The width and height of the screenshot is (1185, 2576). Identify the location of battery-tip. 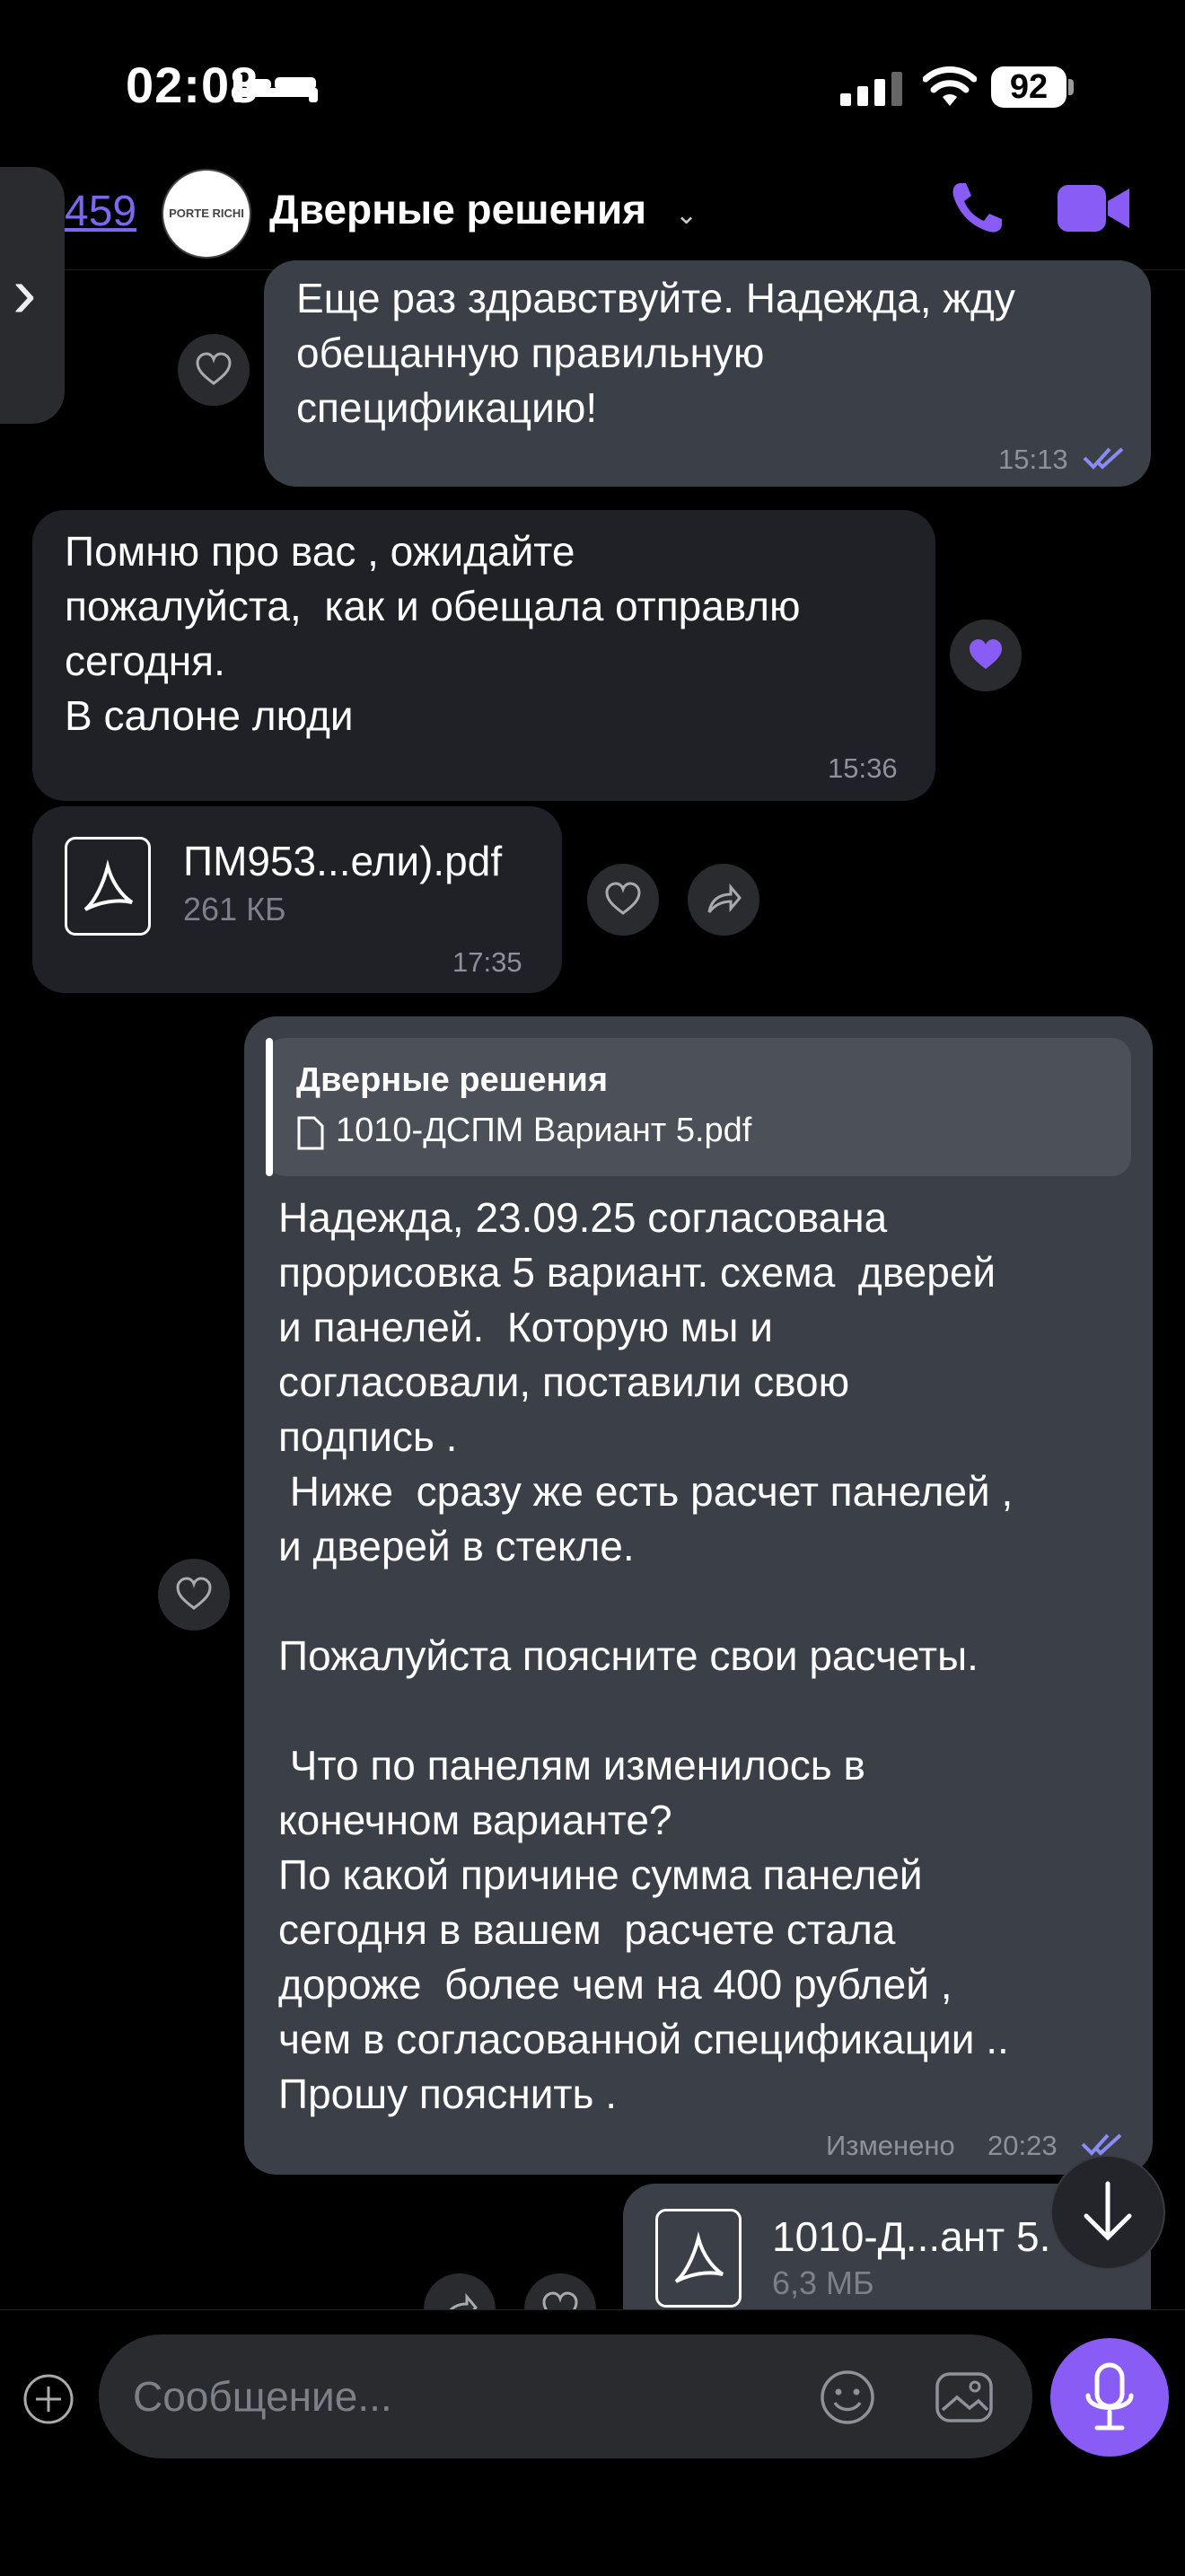
(1071, 87).